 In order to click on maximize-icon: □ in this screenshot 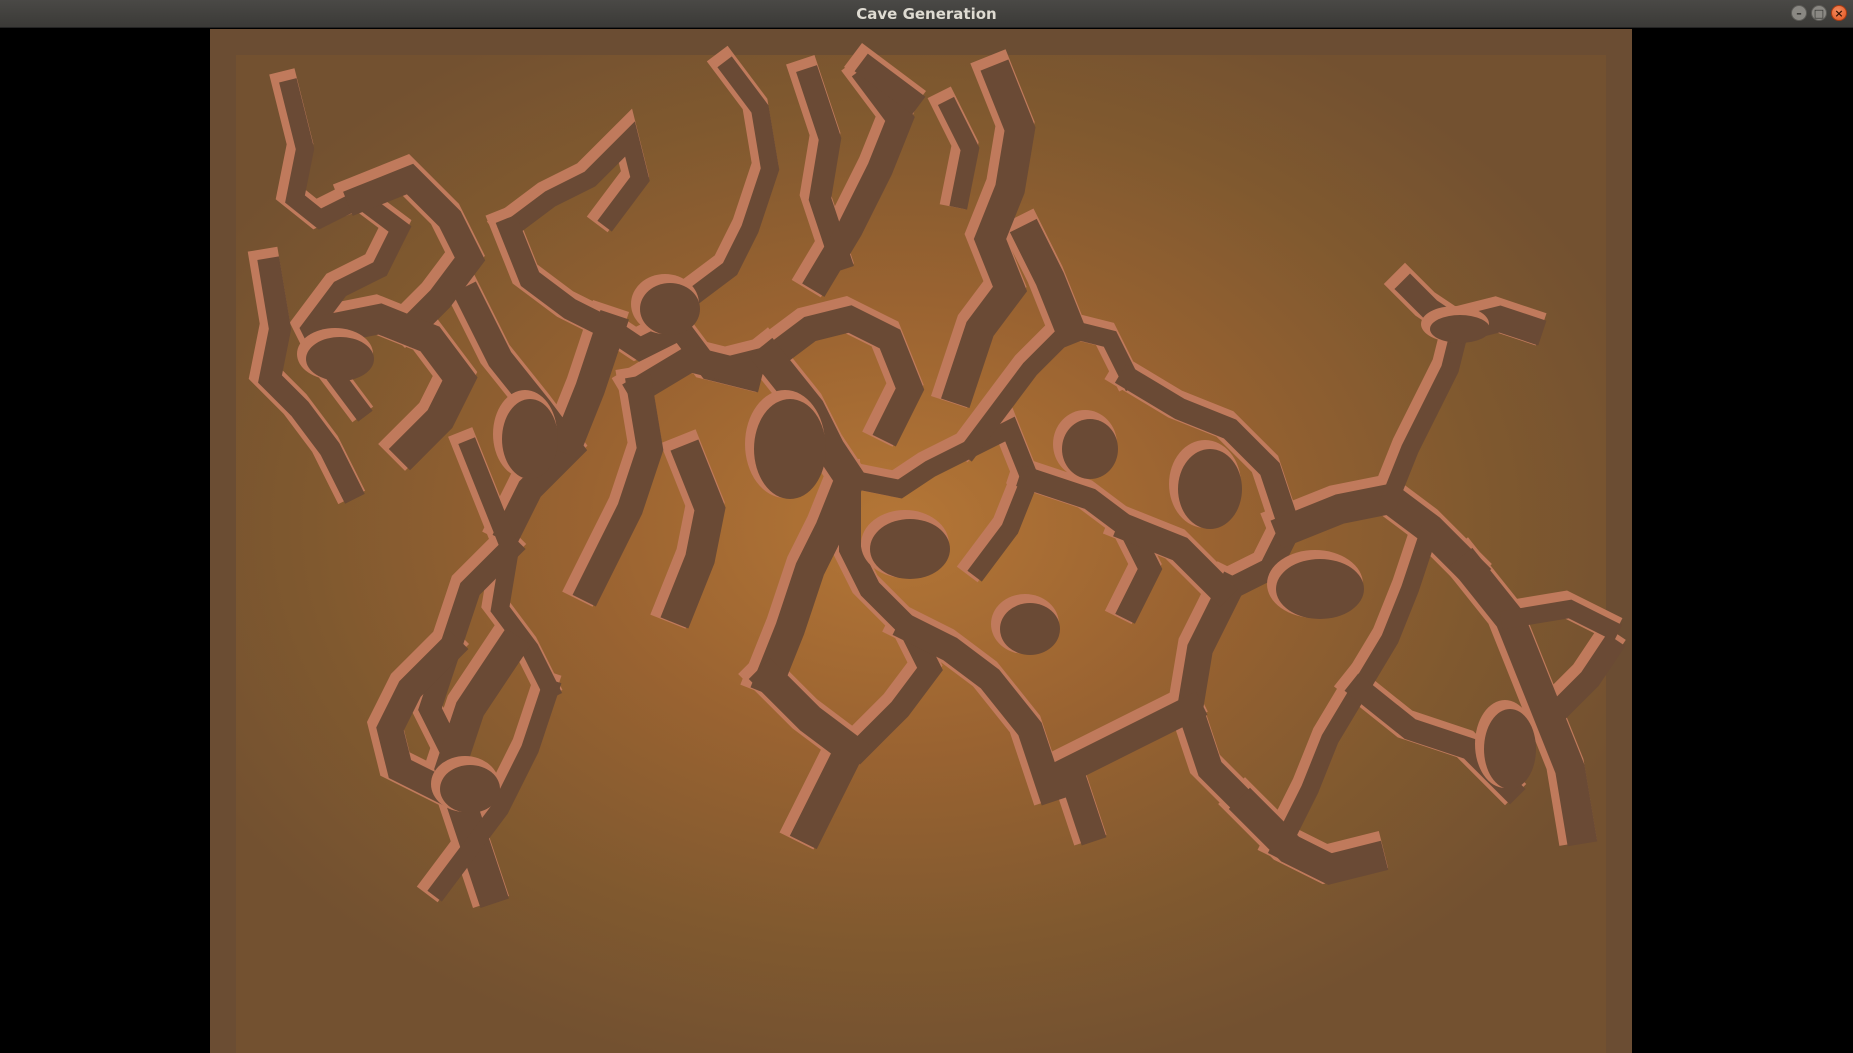, I will do `click(1819, 13)`.